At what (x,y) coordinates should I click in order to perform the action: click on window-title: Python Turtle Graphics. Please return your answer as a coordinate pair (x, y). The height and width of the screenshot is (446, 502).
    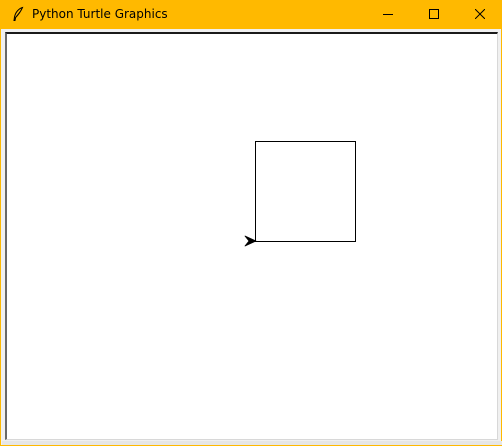
    Looking at the image, I should click on (100, 14).